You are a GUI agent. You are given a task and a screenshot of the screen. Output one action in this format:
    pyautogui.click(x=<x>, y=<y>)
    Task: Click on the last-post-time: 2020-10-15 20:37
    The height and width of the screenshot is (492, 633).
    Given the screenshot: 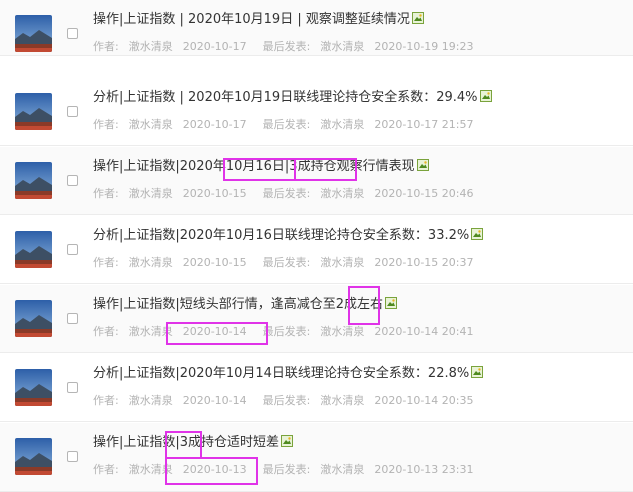 What is the action you would take?
    pyautogui.click(x=424, y=262)
    